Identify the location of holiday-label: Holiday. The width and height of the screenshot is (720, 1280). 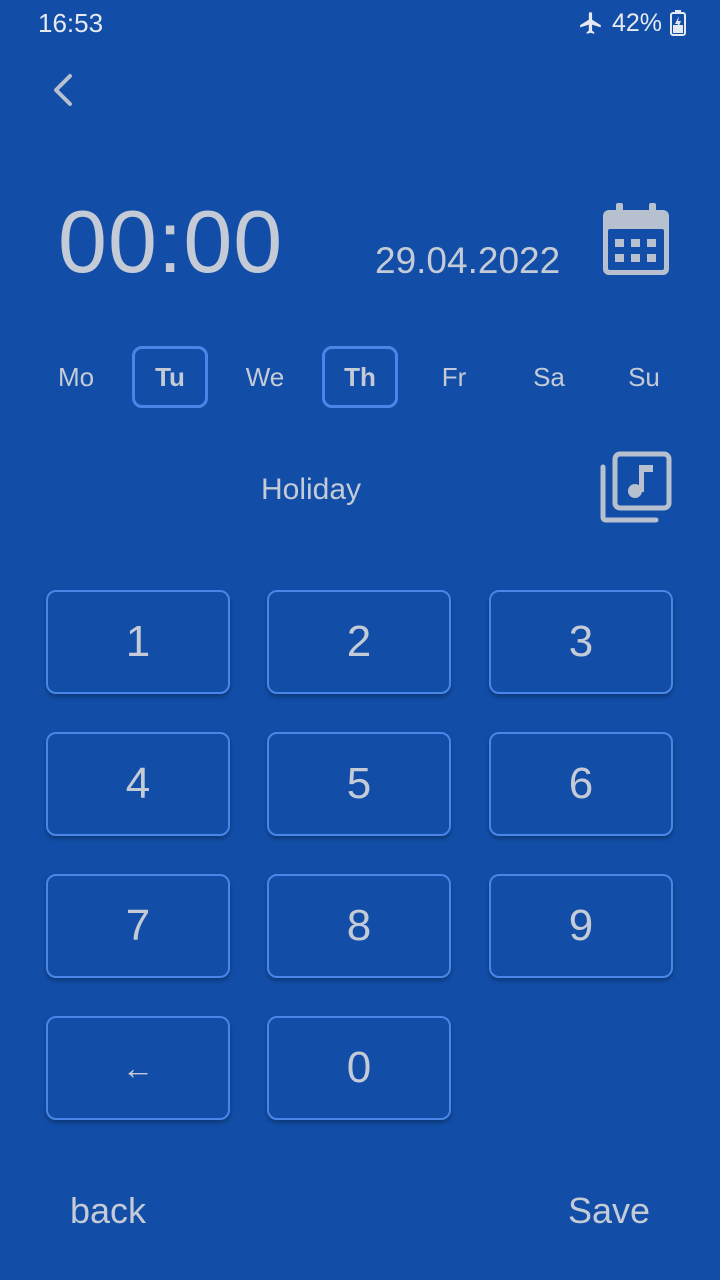
(311, 490).